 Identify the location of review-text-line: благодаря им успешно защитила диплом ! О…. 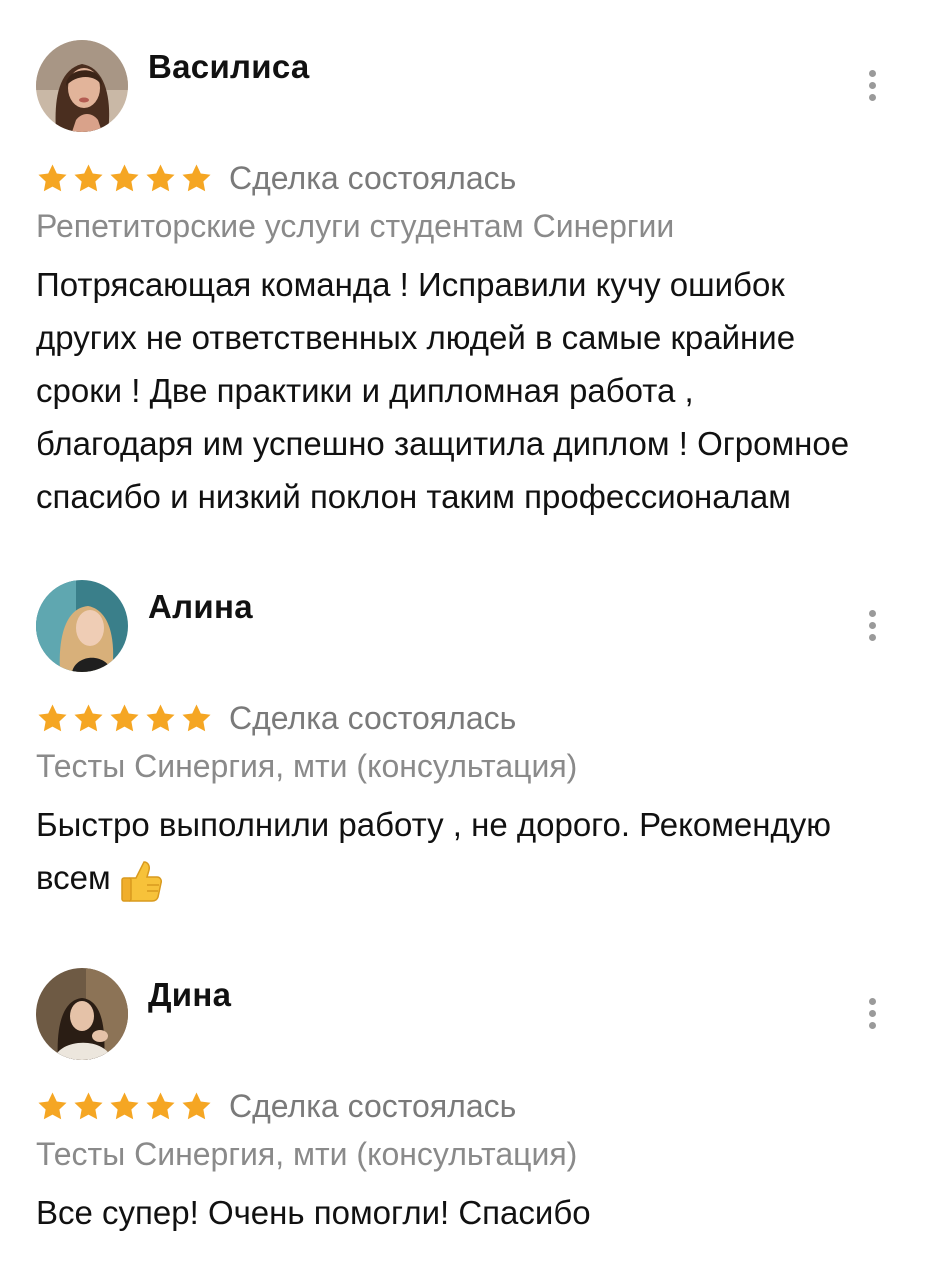
(443, 443).